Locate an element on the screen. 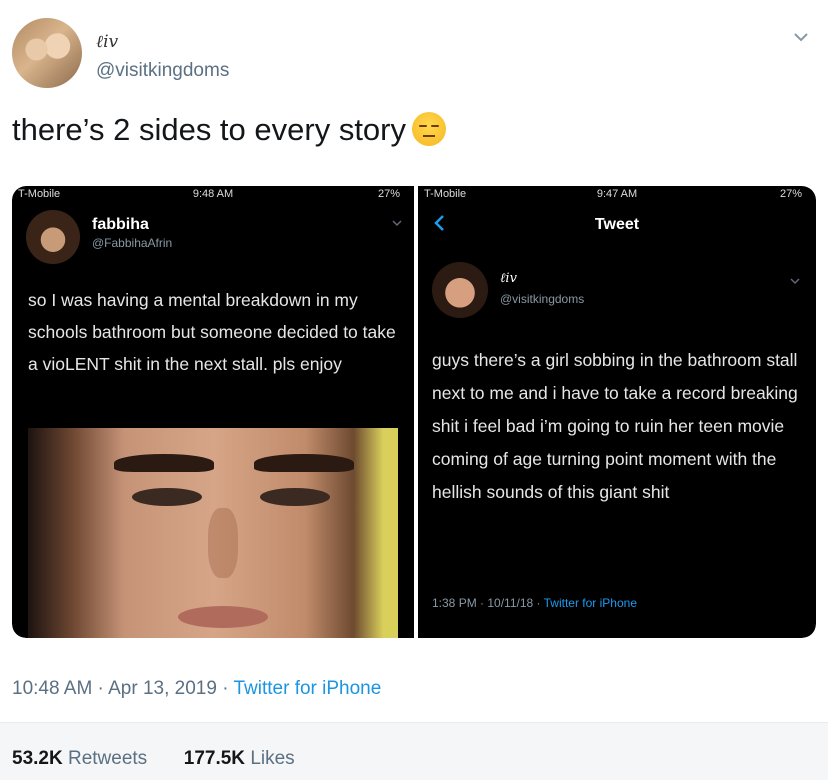 The width and height of the screenshot is (828, 780). status-bar: T-Mobile 9:48 AM 27% is located at coordinates (213, 196).